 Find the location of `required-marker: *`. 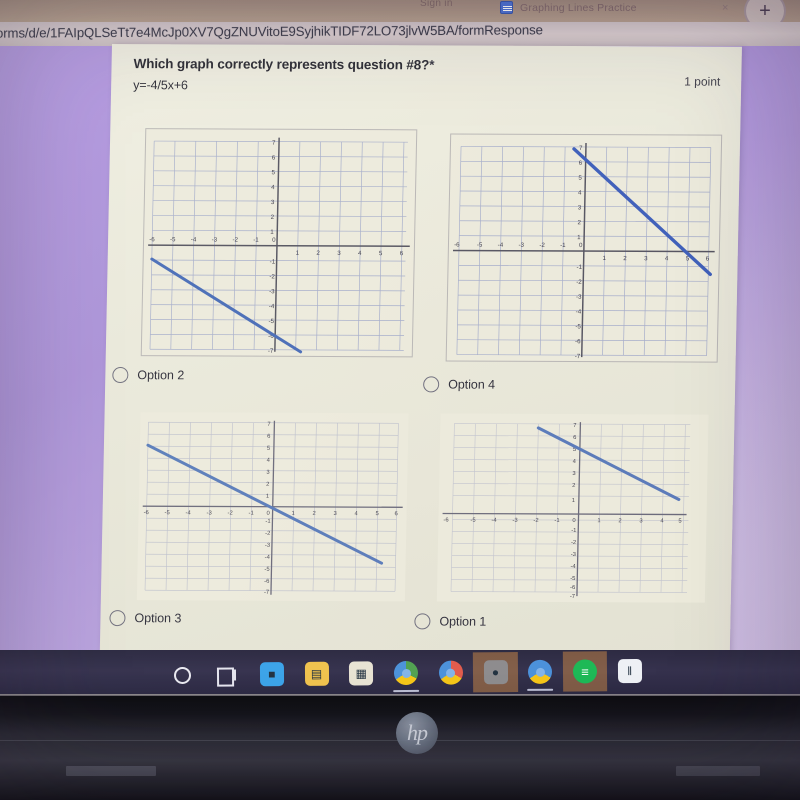

required-marker: * is located at coordinates (432, 65).